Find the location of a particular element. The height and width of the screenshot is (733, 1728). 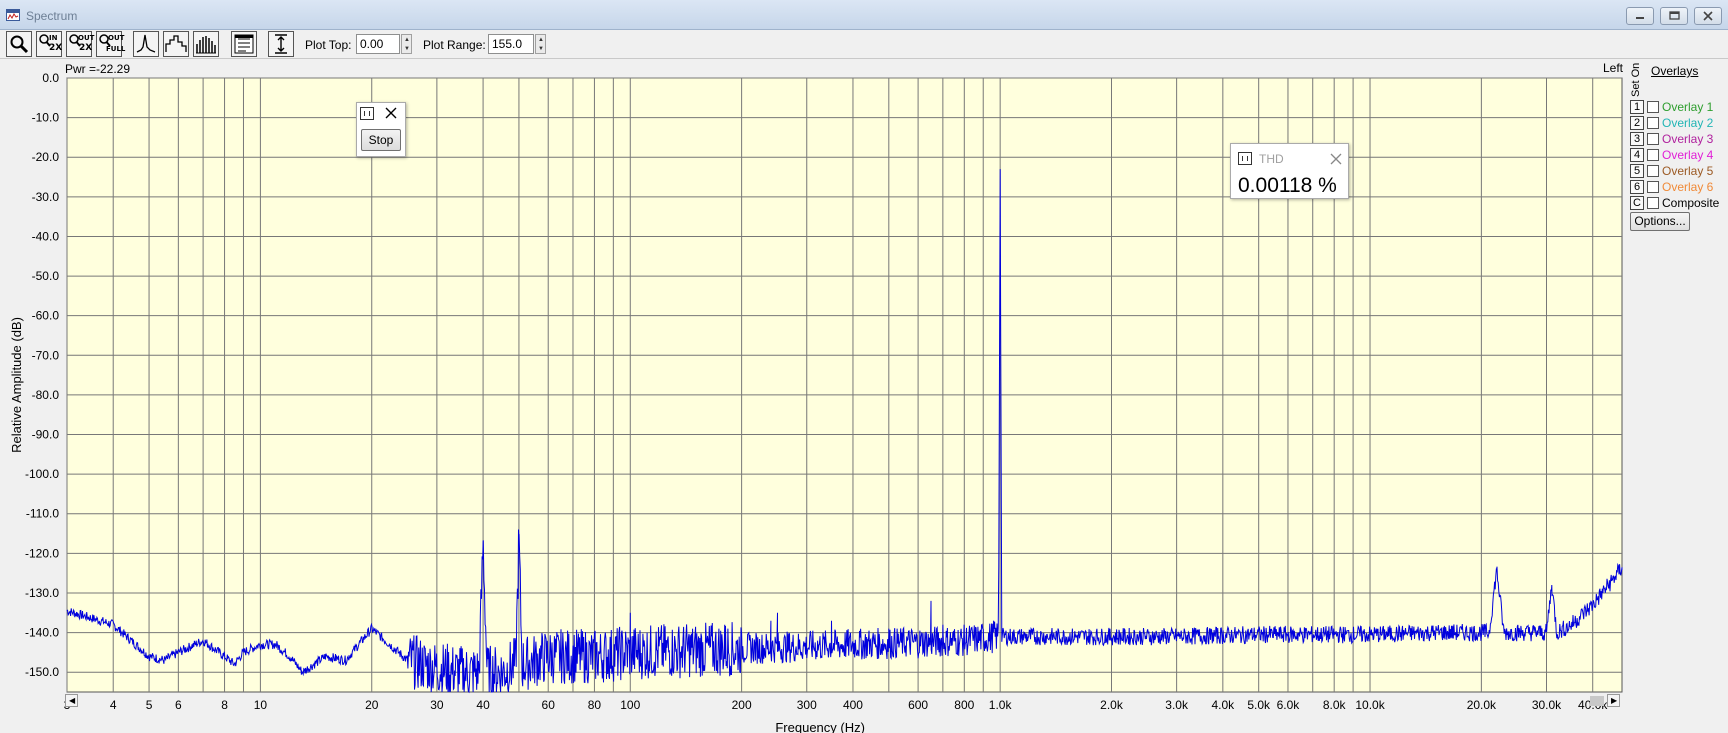

x-tick-label: 5.0k is located at coordinates (1259, 705).